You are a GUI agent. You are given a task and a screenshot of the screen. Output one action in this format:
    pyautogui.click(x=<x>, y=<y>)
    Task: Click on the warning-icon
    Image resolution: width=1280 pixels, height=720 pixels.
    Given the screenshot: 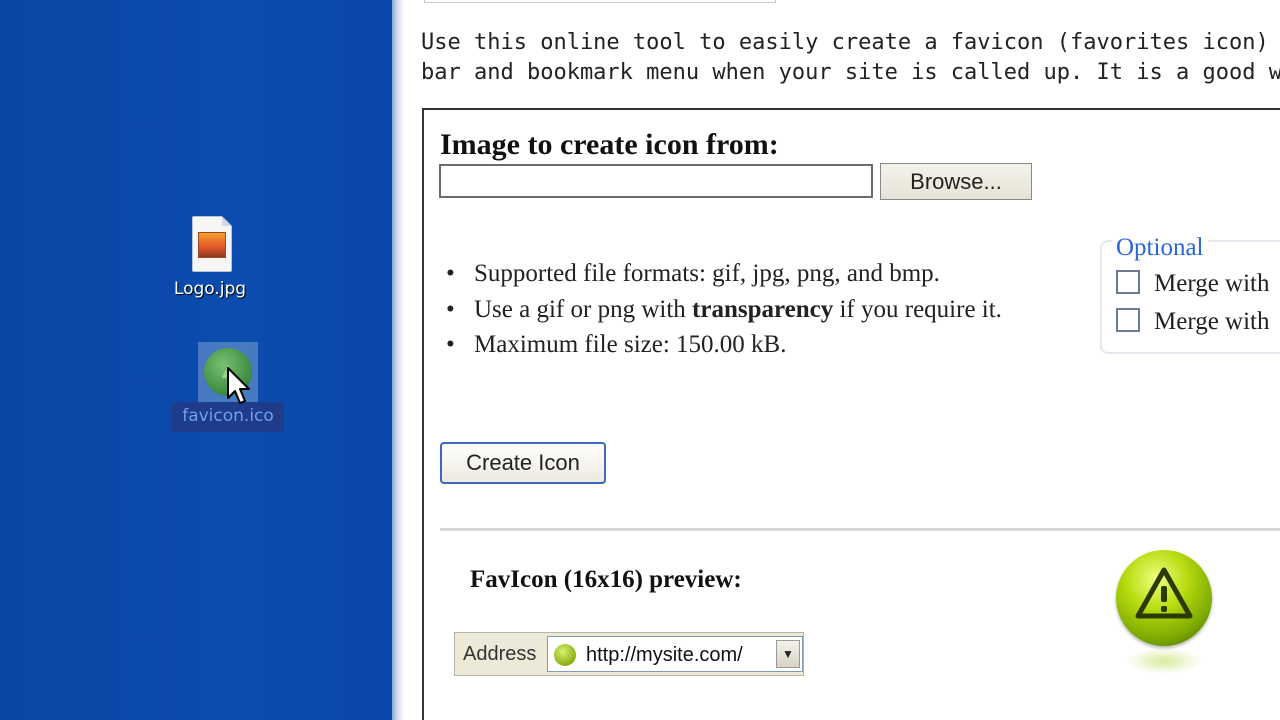 What is the action you would take?
    pyautogui.click(x=1164, y=598)
    